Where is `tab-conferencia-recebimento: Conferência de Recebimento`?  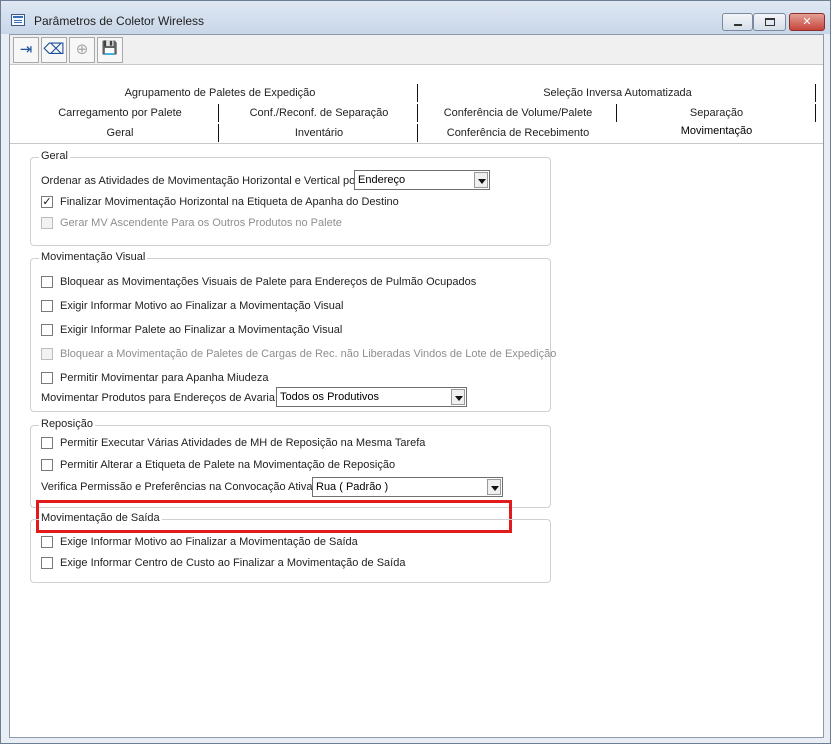 tab-conferencia-recebimento: Conferência de Recebimento is located at coordinates (518, 134).